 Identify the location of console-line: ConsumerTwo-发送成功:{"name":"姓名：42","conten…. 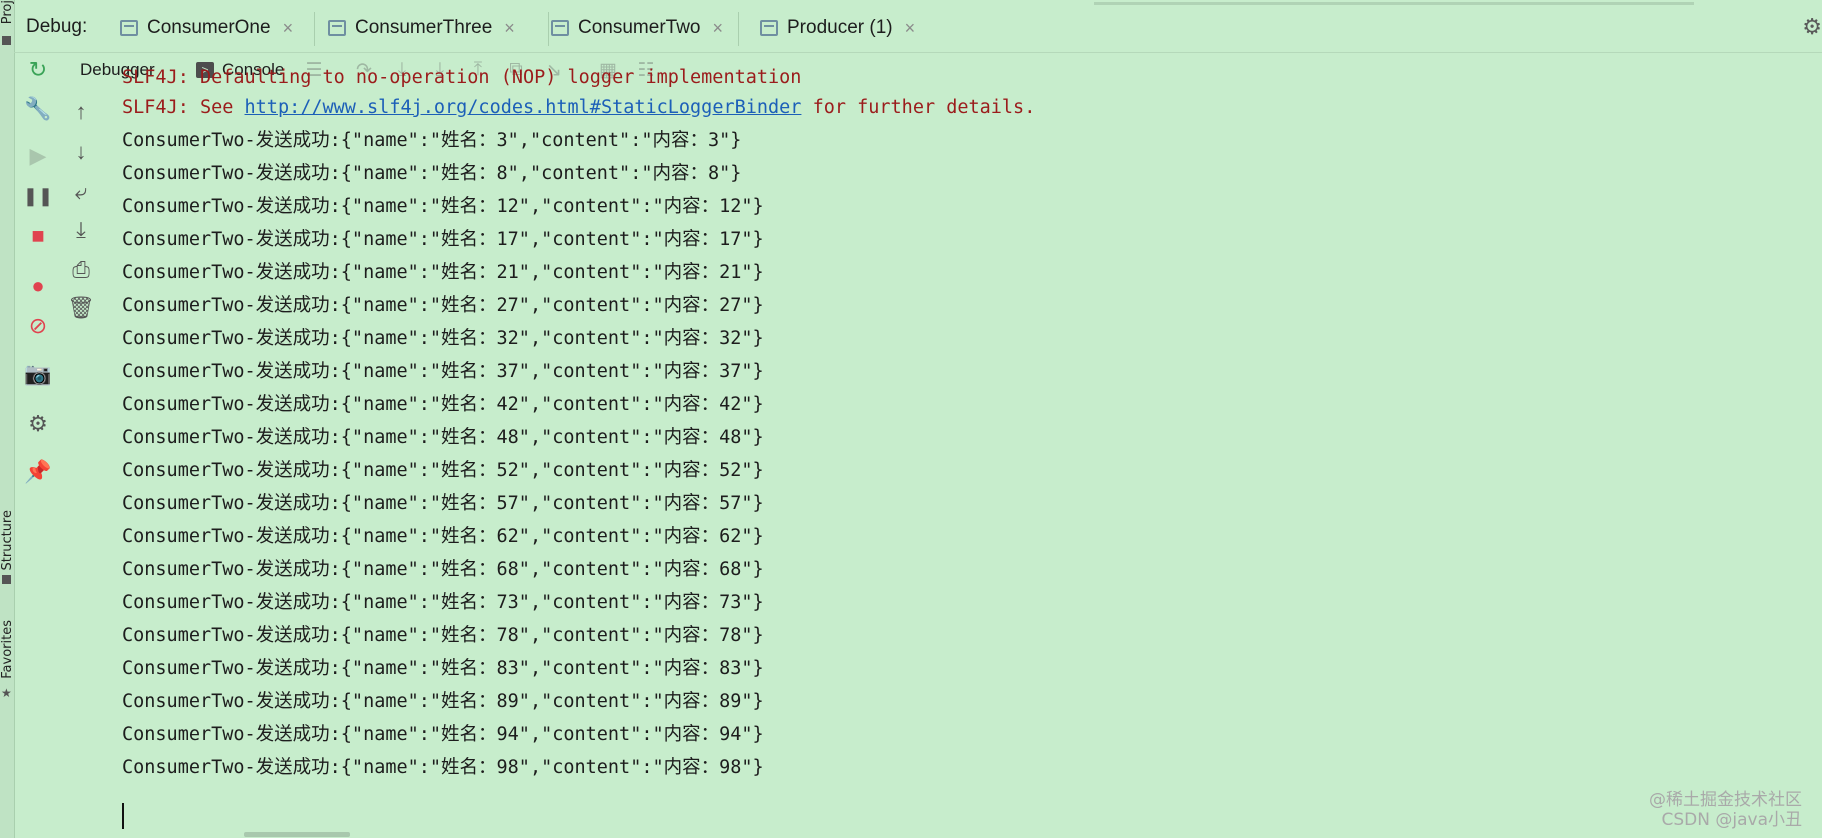
(443, 404).